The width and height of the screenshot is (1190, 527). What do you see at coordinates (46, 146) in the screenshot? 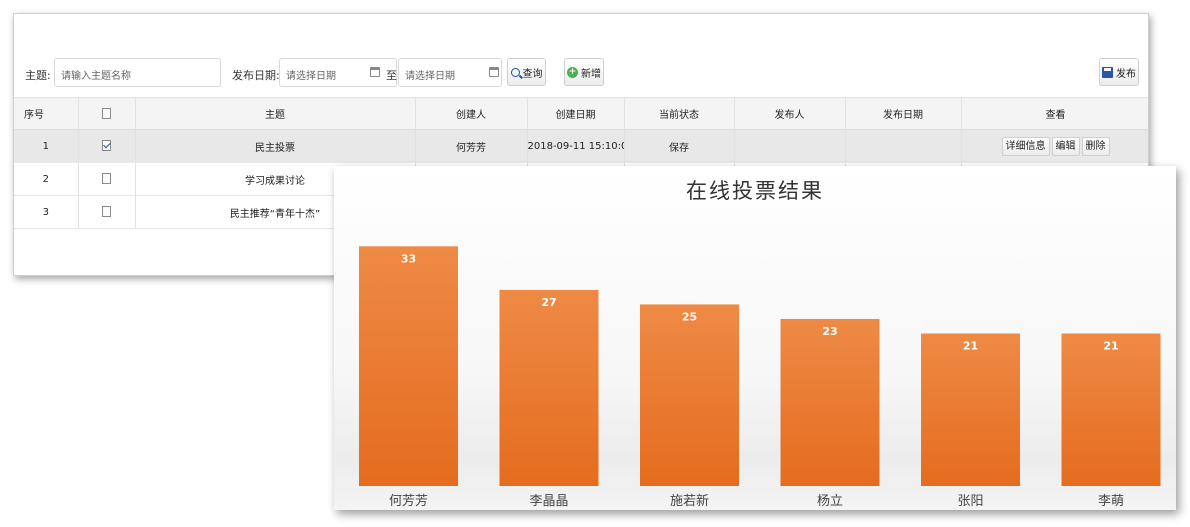
I see `row-index: 1` at bounding box center [46, 146].